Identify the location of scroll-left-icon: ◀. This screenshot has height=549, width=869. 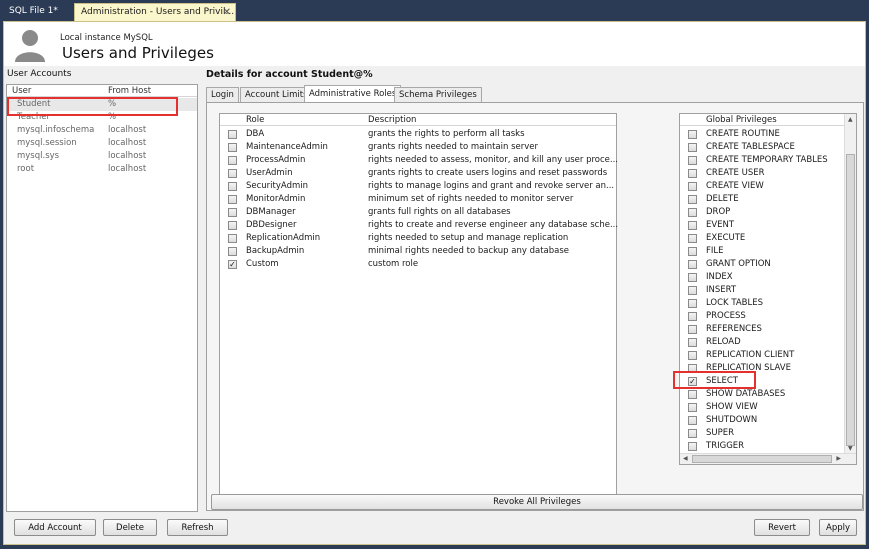
(685, 458).